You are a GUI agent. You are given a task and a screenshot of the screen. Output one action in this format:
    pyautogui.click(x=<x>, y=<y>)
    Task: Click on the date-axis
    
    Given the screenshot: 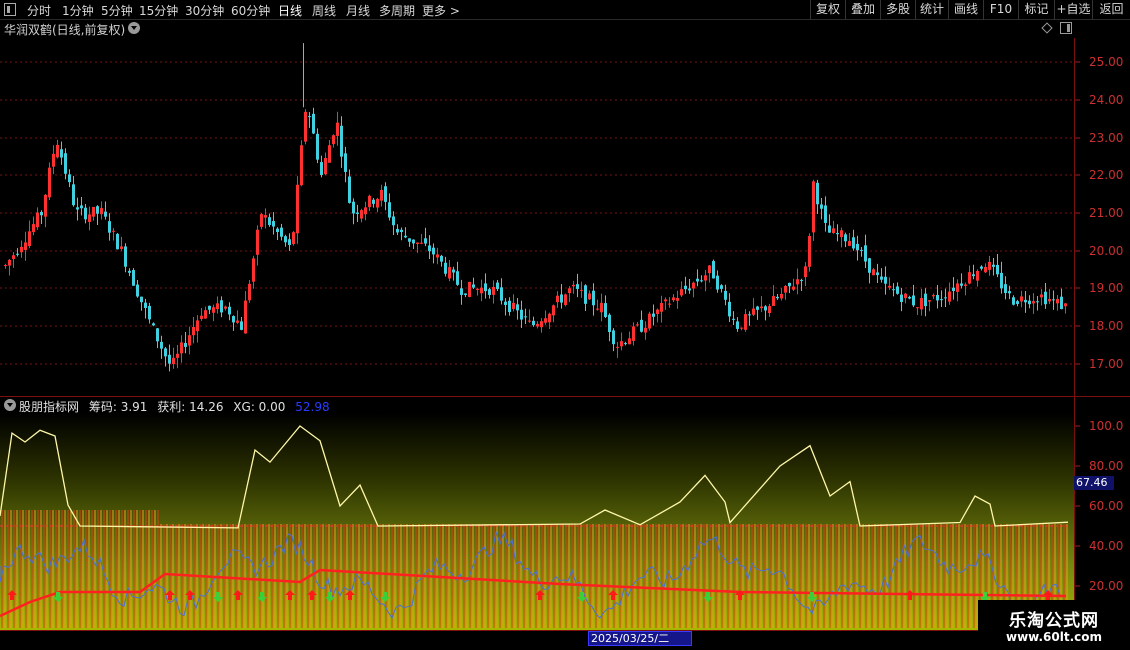 What is the action you would take?
    pyautogui.click(x=565, y=640)
    